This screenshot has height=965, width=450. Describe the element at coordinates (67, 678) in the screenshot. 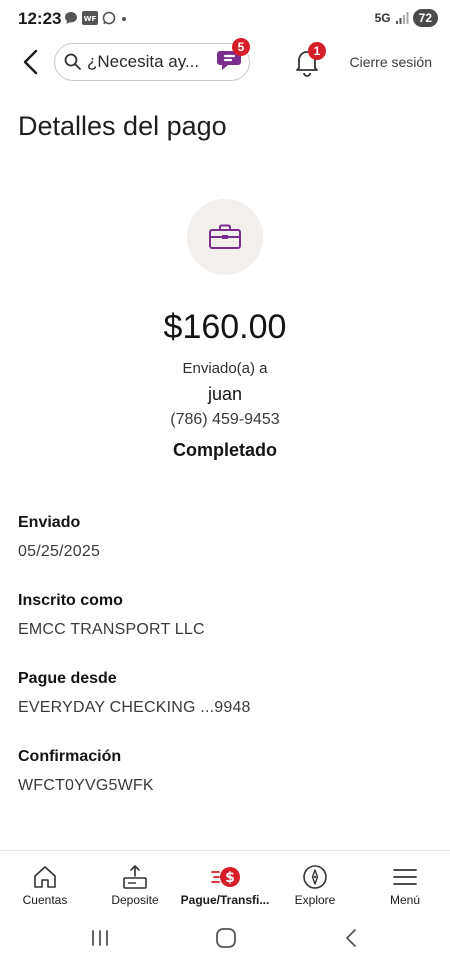

I see `detail-label: Pague desde` at that location.